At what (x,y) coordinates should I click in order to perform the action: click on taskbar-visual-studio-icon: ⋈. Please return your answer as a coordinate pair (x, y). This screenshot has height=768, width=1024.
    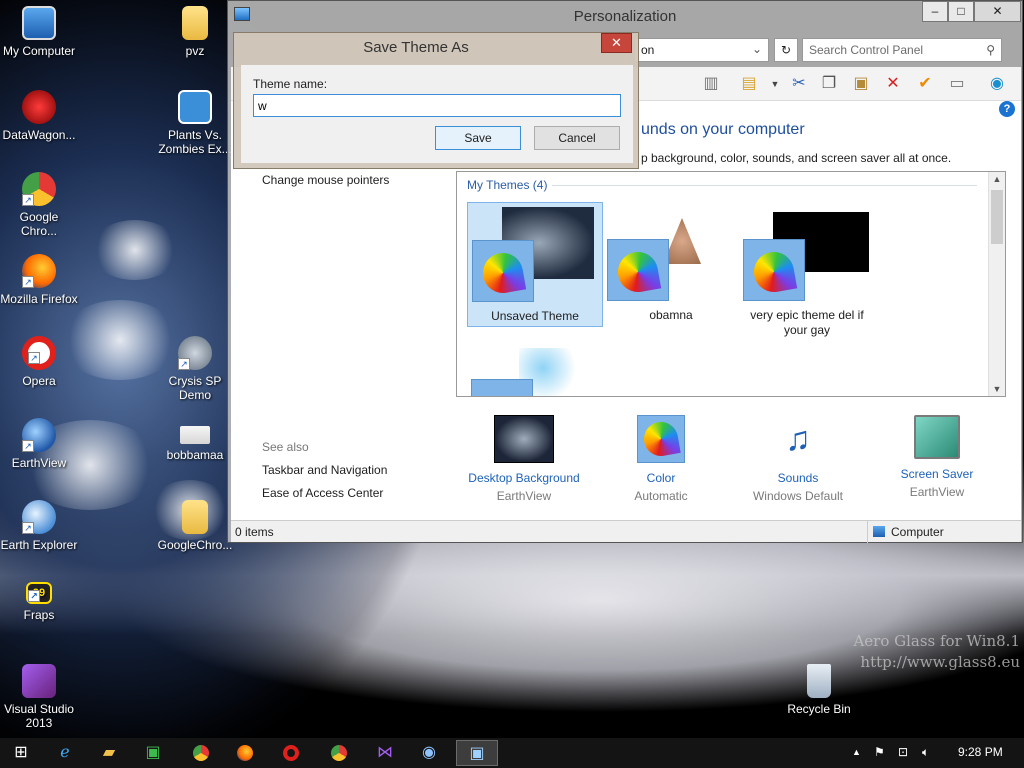
    Looking at the image, I should click on (385, 753).